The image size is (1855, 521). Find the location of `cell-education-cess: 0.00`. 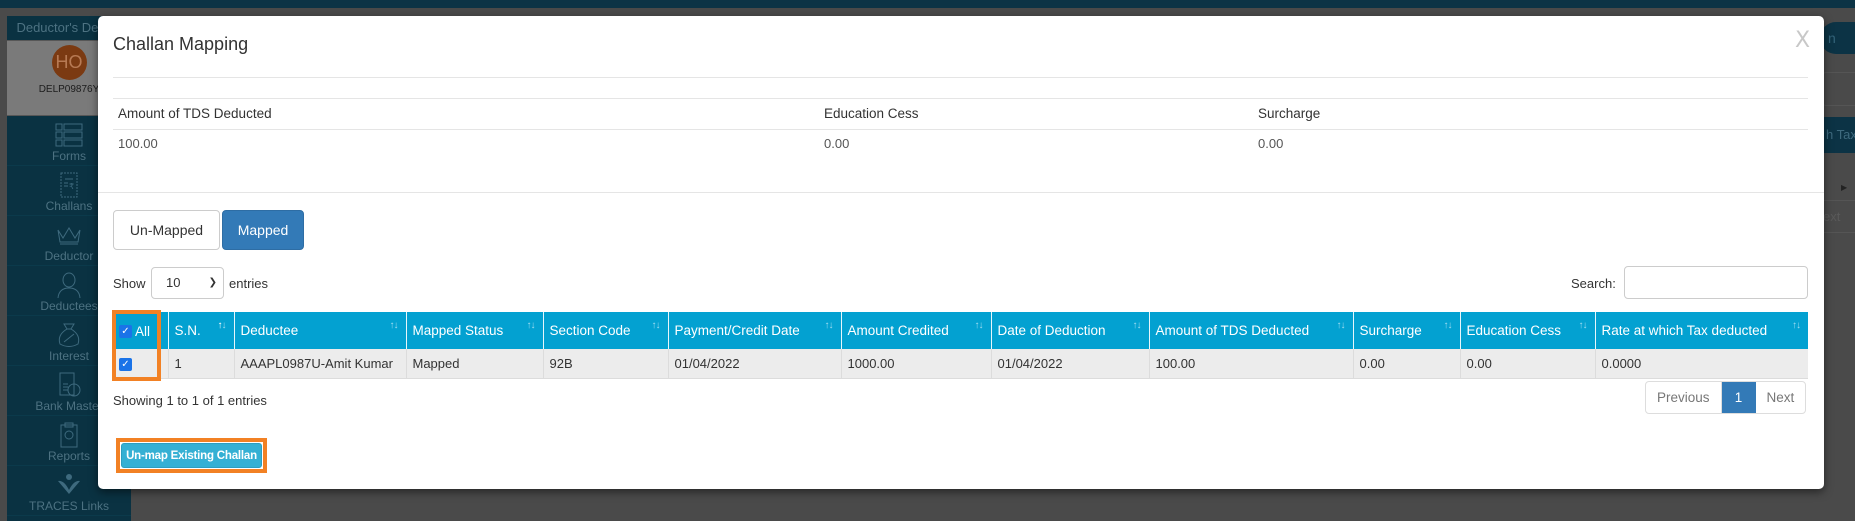

cell-education-cess: 0.00 is located at coordinates (1528, 364).